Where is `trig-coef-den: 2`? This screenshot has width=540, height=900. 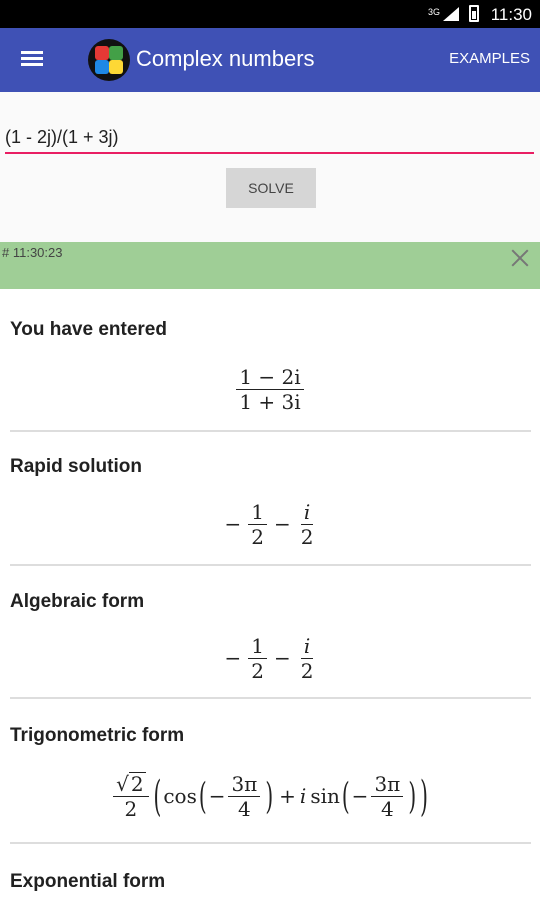 trig-coef-den: 2 is located at coordinates (131, 808).